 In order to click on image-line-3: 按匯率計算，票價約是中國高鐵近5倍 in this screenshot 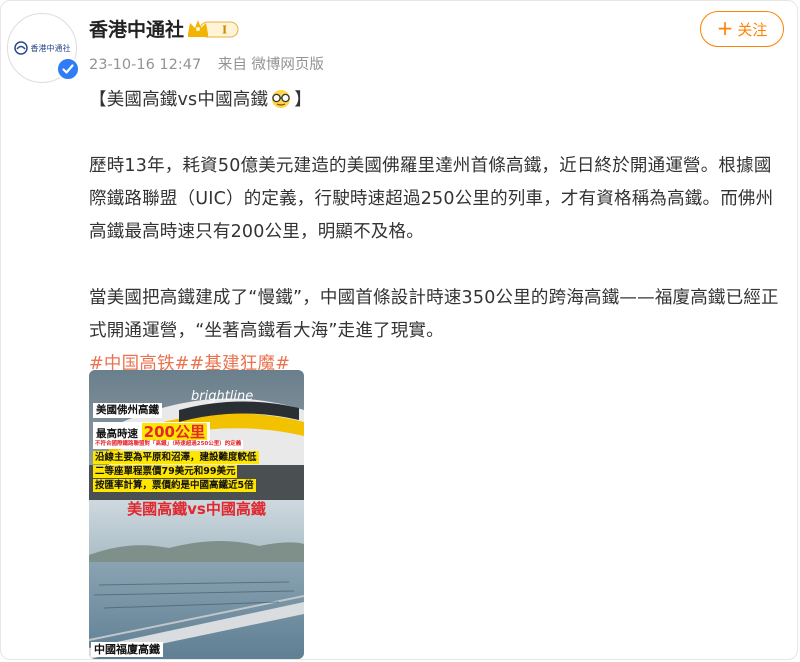, I will do `click(174, 486)`.